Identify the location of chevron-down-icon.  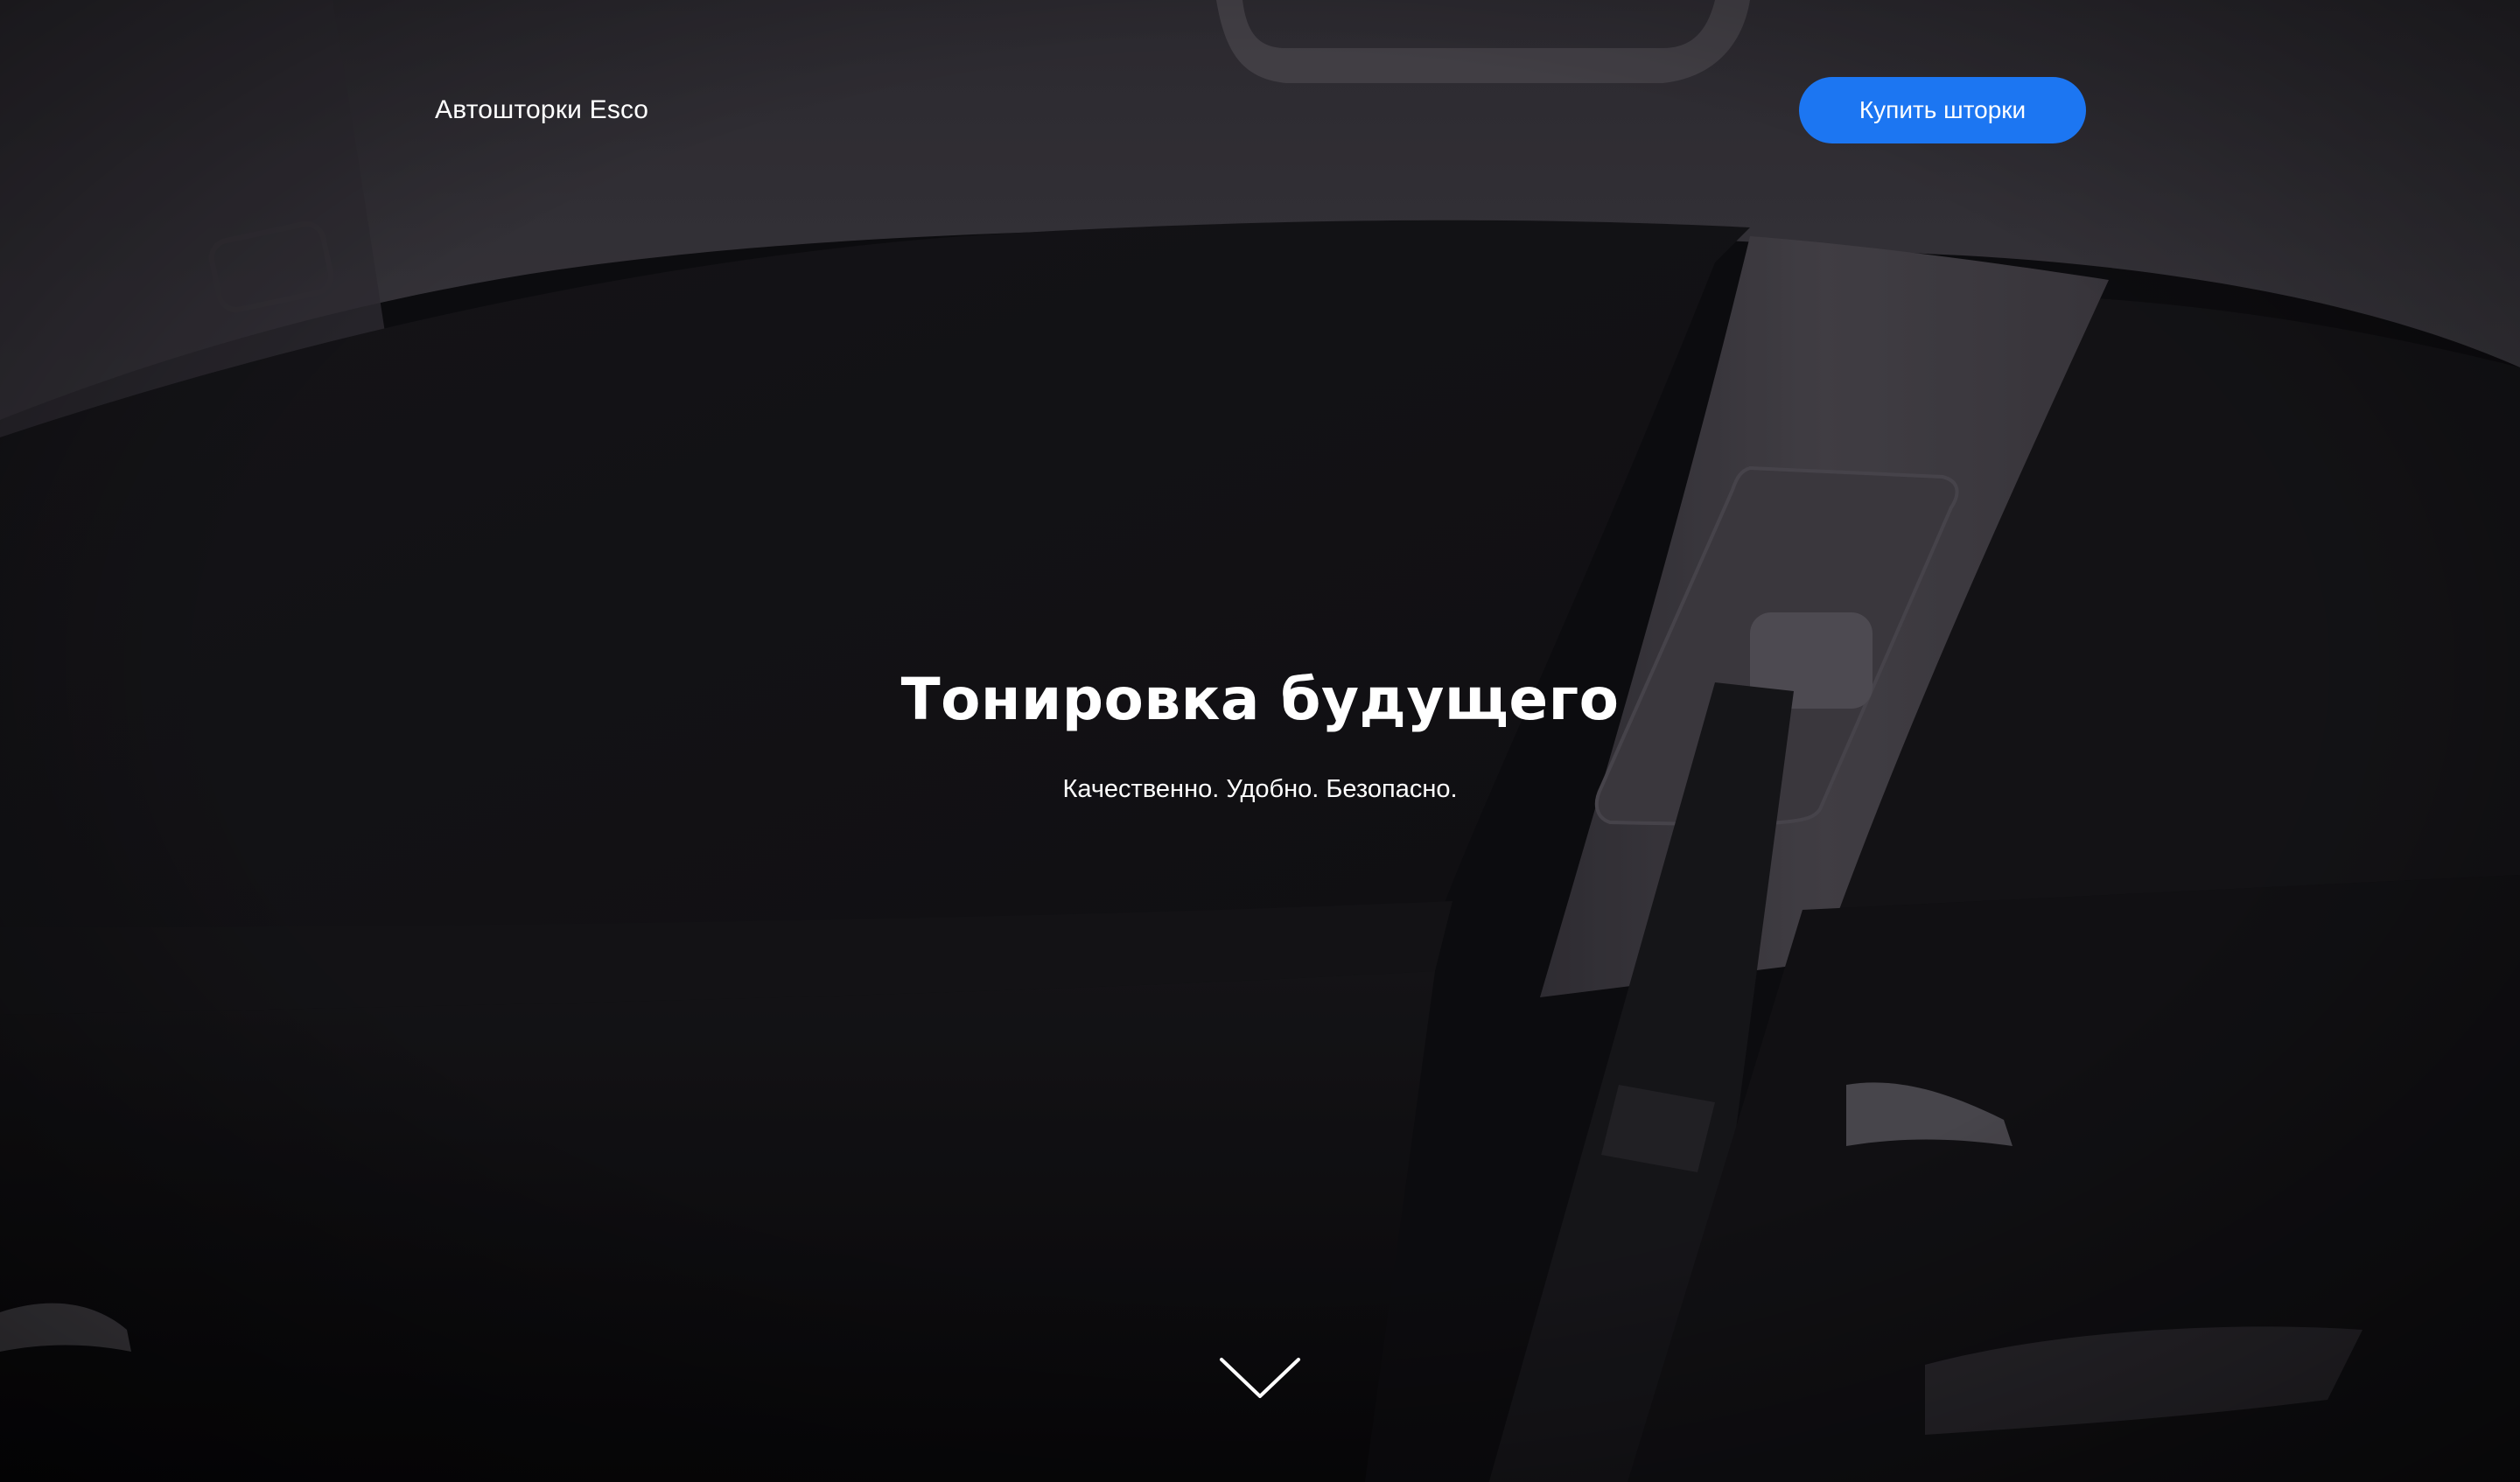
(1260, 1378).